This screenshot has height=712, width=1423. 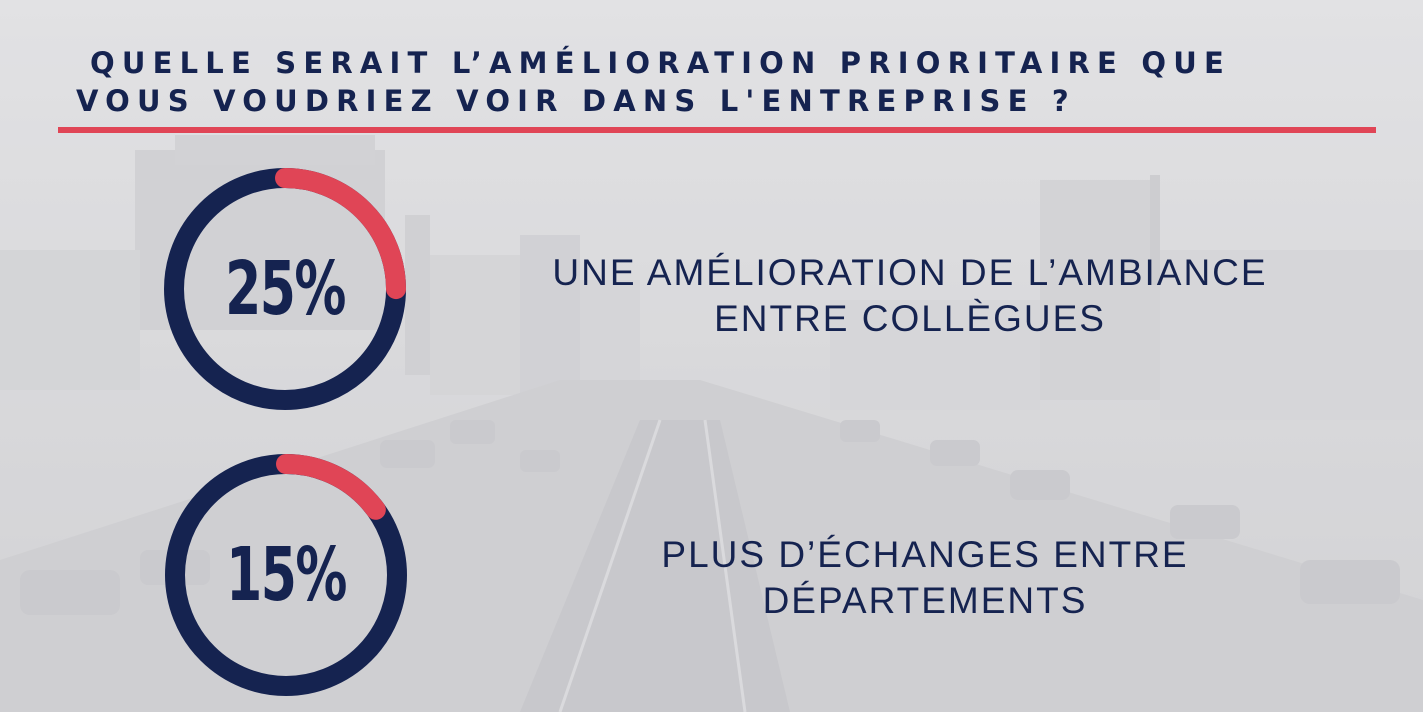 What do you see at coordinates (925, 578) in the screenshot?
I see `stat-label-2: PLUS D’ÉCHANGES ENTRE DÉPARTEMENTS` at bounding box center [925, 578].